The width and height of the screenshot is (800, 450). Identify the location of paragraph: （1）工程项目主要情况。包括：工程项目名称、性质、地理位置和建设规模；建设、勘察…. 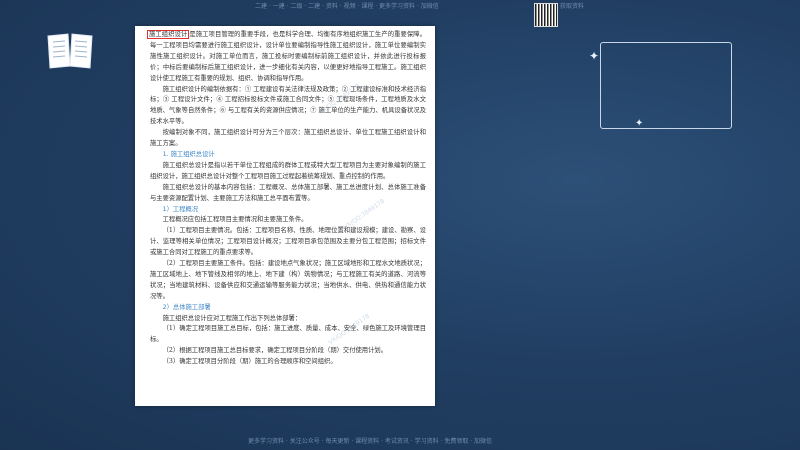
(288, 242).